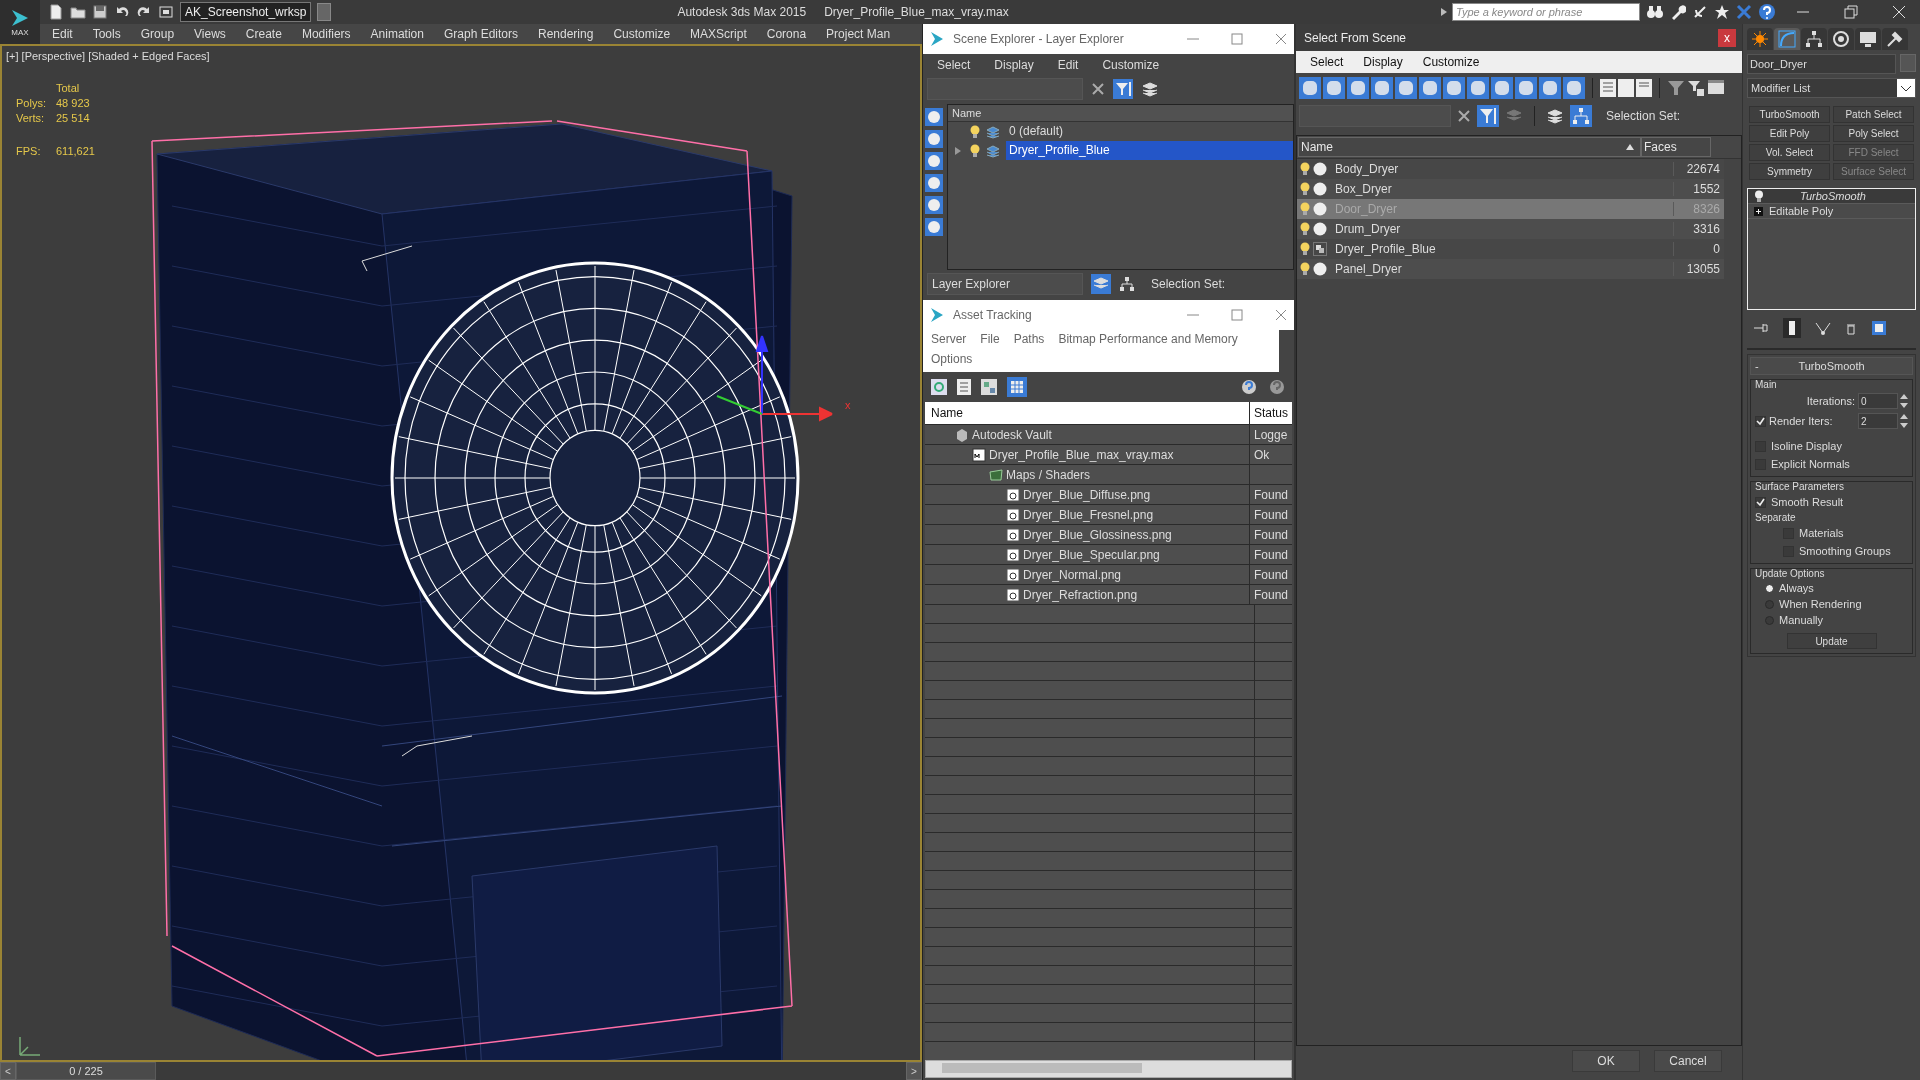 The height and width of the screenshot is (1080, 1920). Describe the element at coordinates (86, 1071) in the screenshot. I see `time-slider-thumb: 0 / 225` at that location.